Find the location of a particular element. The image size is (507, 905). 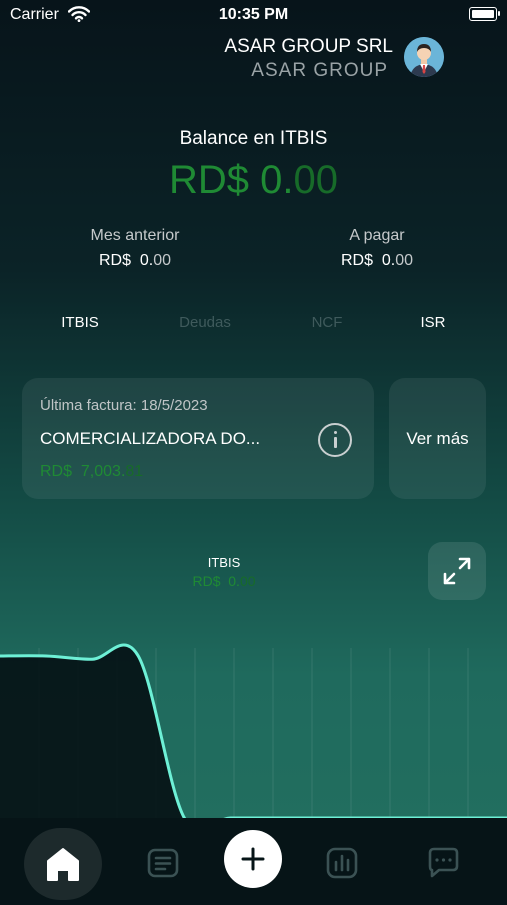

user-avatar-icon is located at coordinates (424, 57).